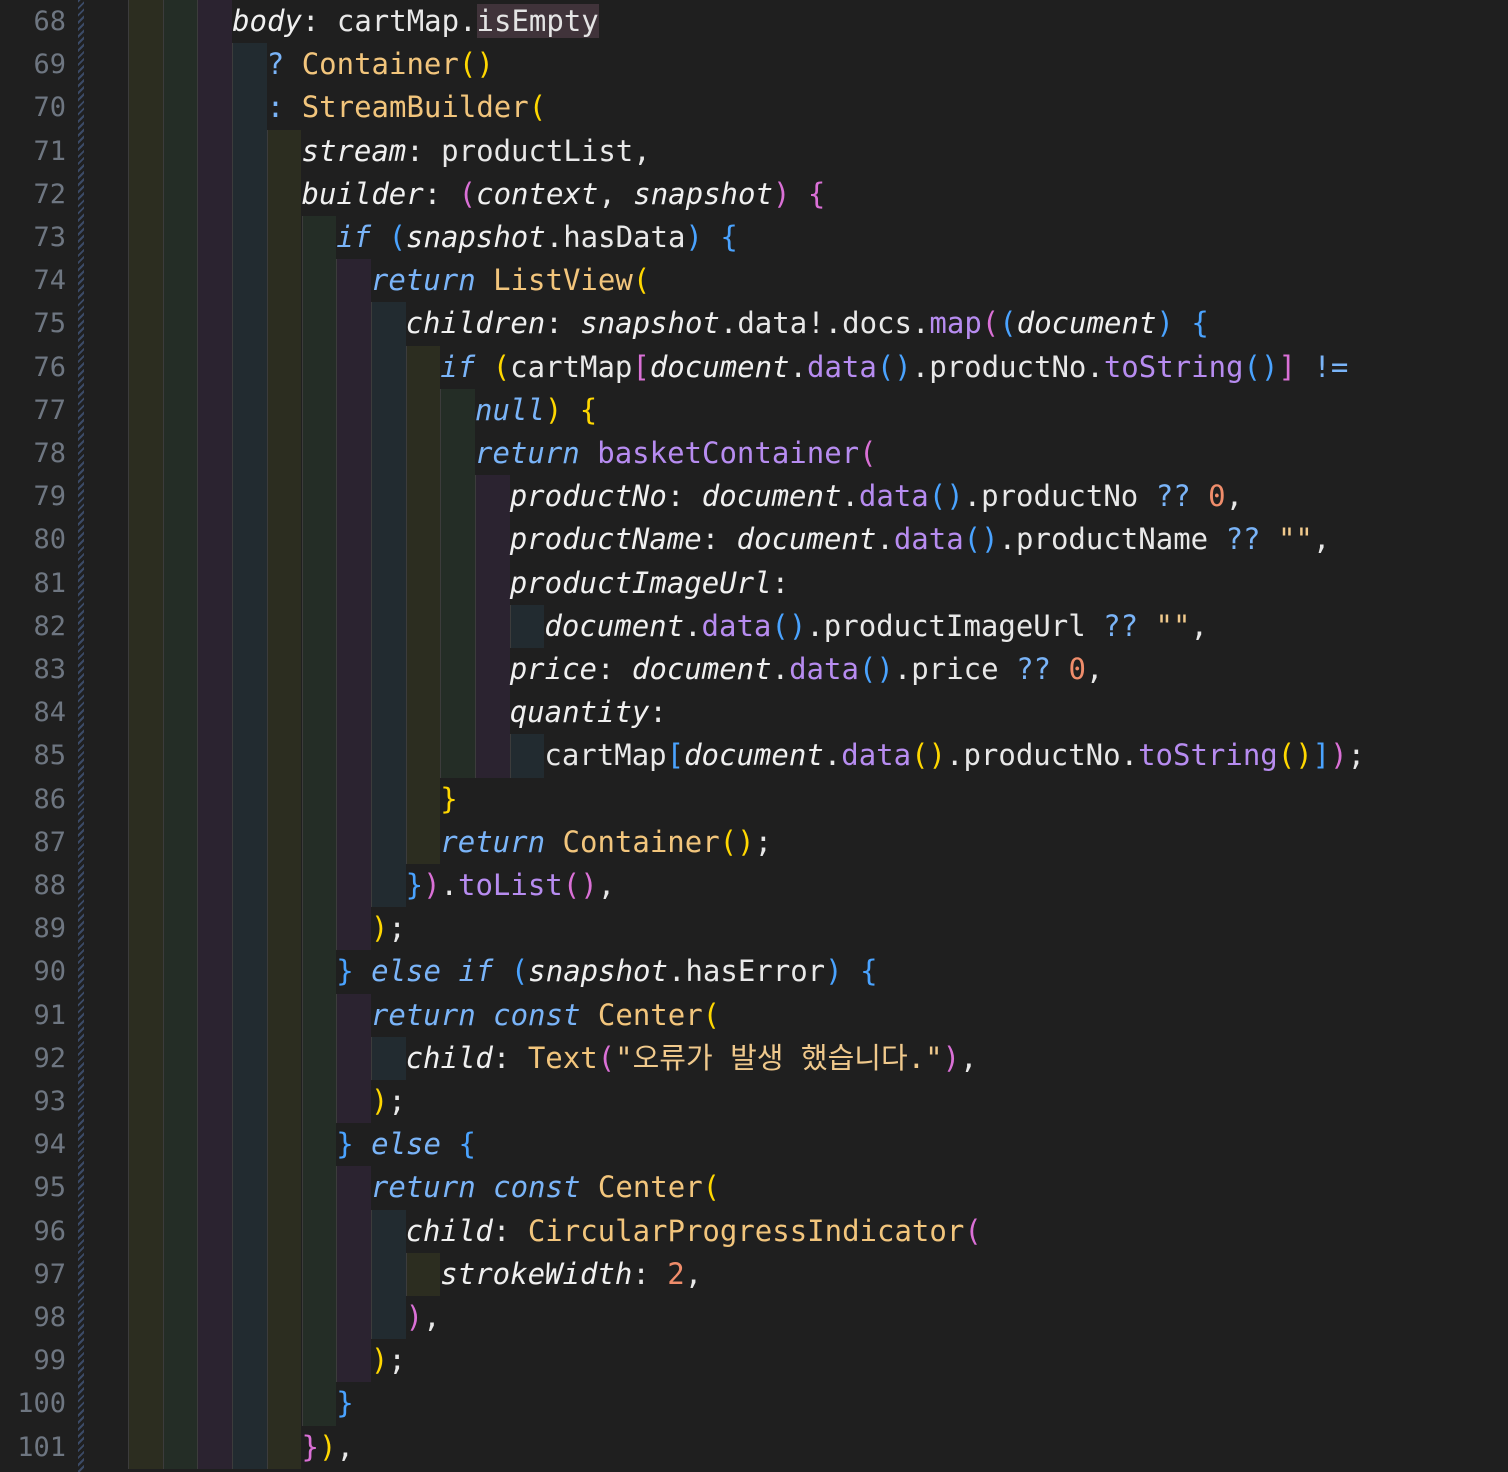  Describe the element at coordinates (476, 151) in the screenshot. I see `code-line: stream: productList,` at that location.